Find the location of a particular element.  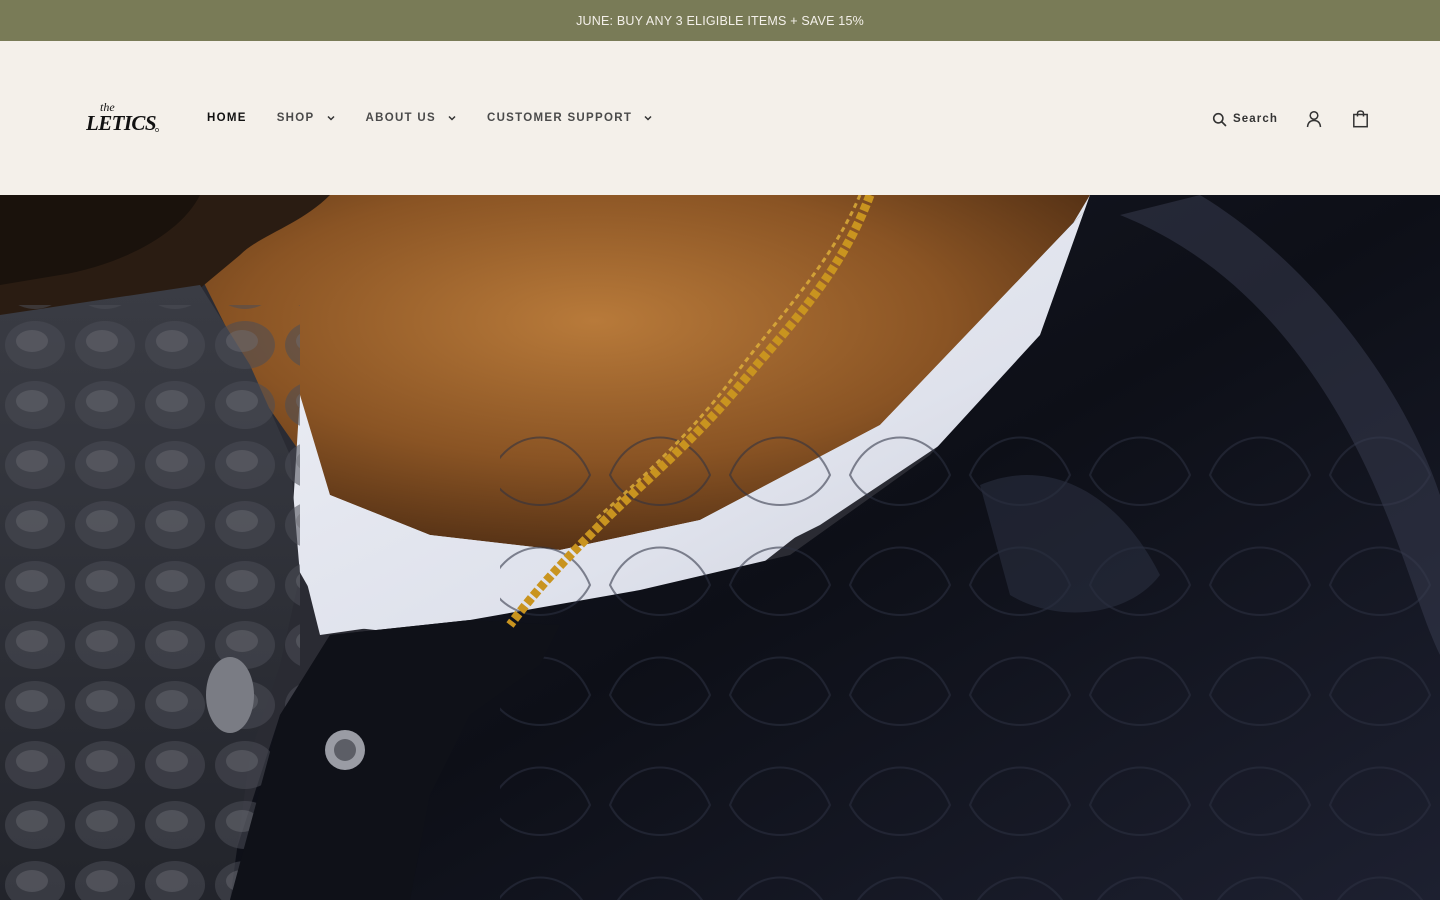

search-button: Search is located at coordinates (1245, 119).